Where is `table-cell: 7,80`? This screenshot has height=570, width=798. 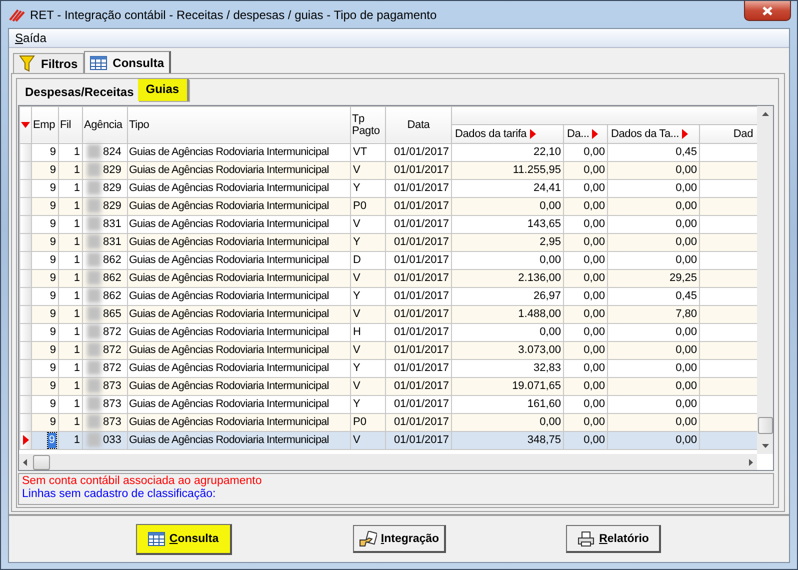 table-cell: 7,80 is located at coordinates (686, 314).